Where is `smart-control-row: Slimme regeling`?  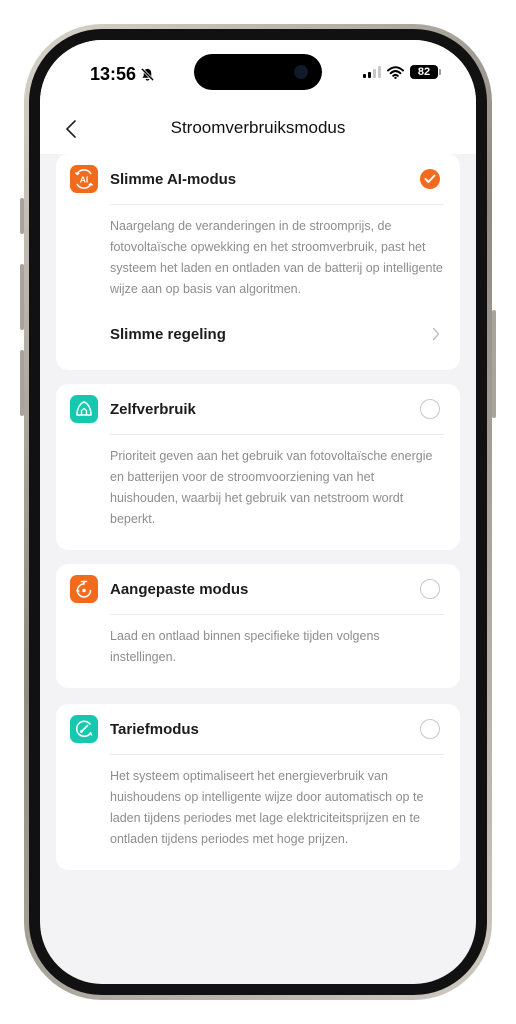
smart-control-row: Slimme regeling is located at coordinates (275, 334).